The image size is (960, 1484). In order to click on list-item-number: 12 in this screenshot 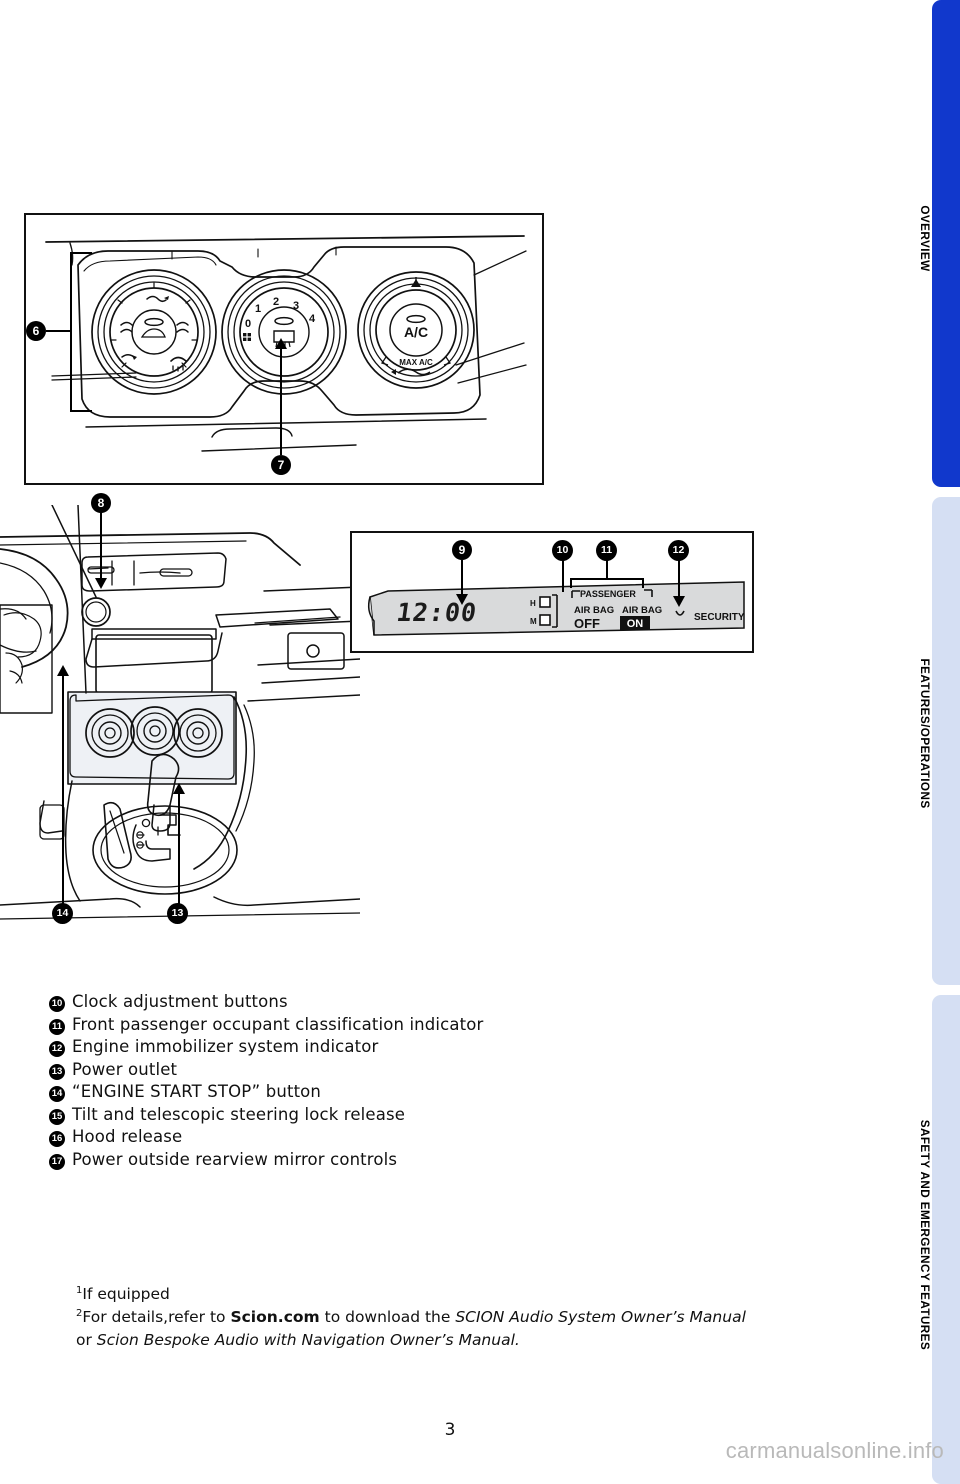, I will do `click(57, 1049)`.